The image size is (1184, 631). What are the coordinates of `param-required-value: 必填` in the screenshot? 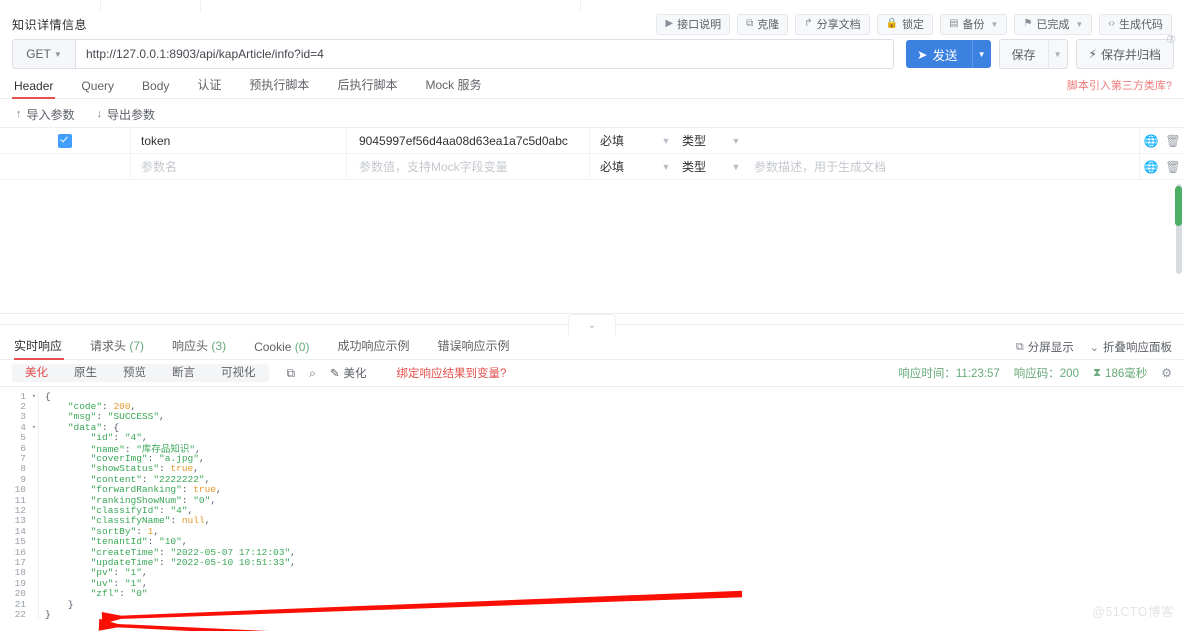 It's located at (612, 141).